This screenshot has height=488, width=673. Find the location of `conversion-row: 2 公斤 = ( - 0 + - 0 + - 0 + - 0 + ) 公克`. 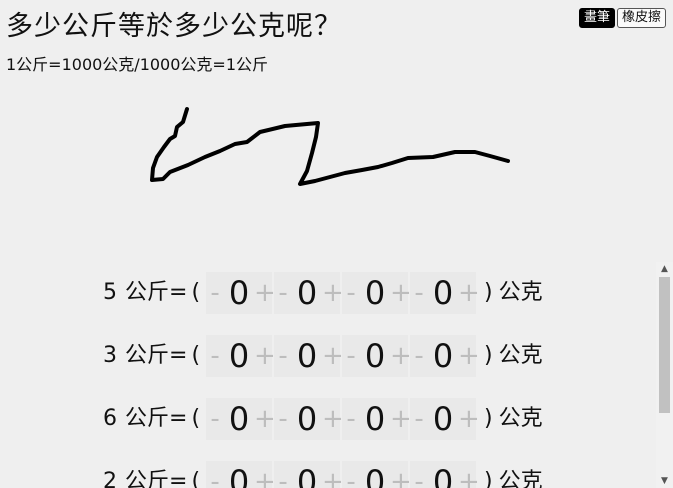

conversion-row: 2 公斤 = ( - 0 + - 0 + - 0 + - 0 + ) 公克 is located at coordinates (323, 473).